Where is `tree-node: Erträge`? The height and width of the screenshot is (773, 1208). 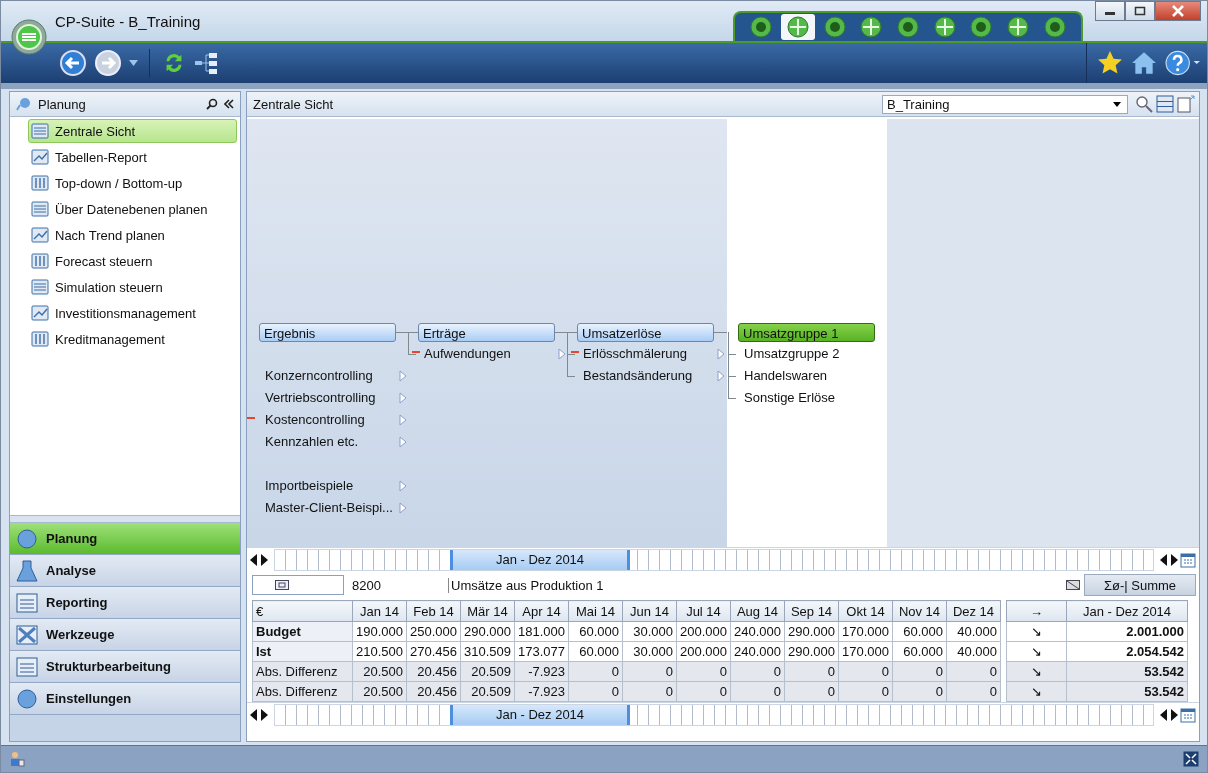
tree-node: Erträge is located at coordinates (486, 332).